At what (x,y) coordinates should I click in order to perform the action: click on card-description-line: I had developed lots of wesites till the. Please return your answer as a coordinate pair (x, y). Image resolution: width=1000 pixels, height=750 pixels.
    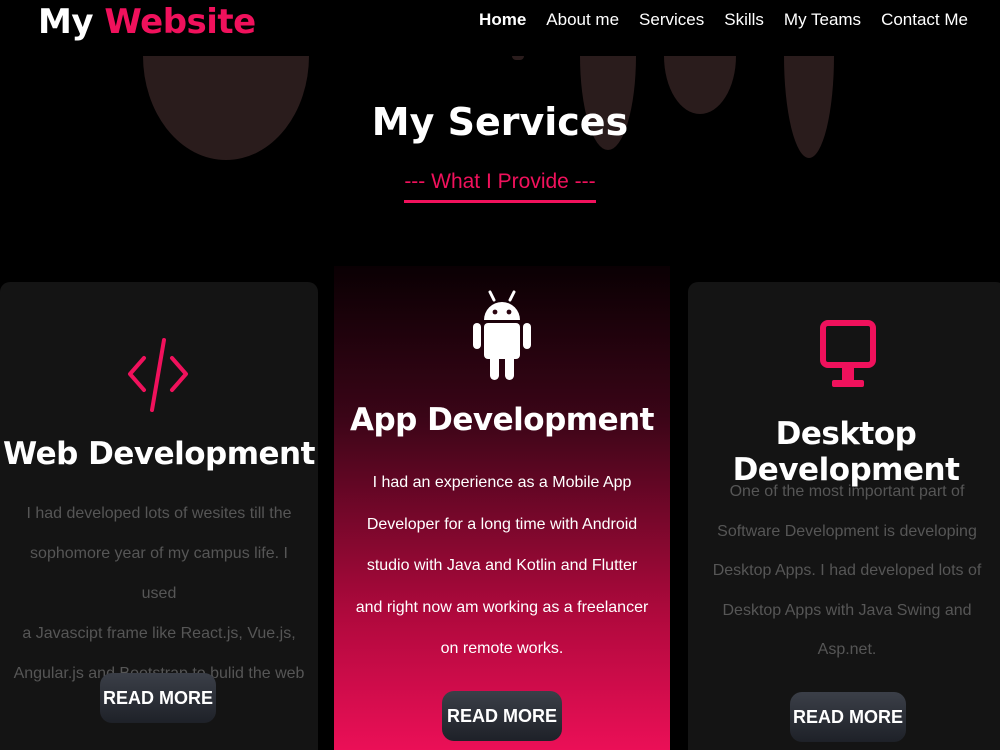
    Looking at the image, I should click on (159, 513).